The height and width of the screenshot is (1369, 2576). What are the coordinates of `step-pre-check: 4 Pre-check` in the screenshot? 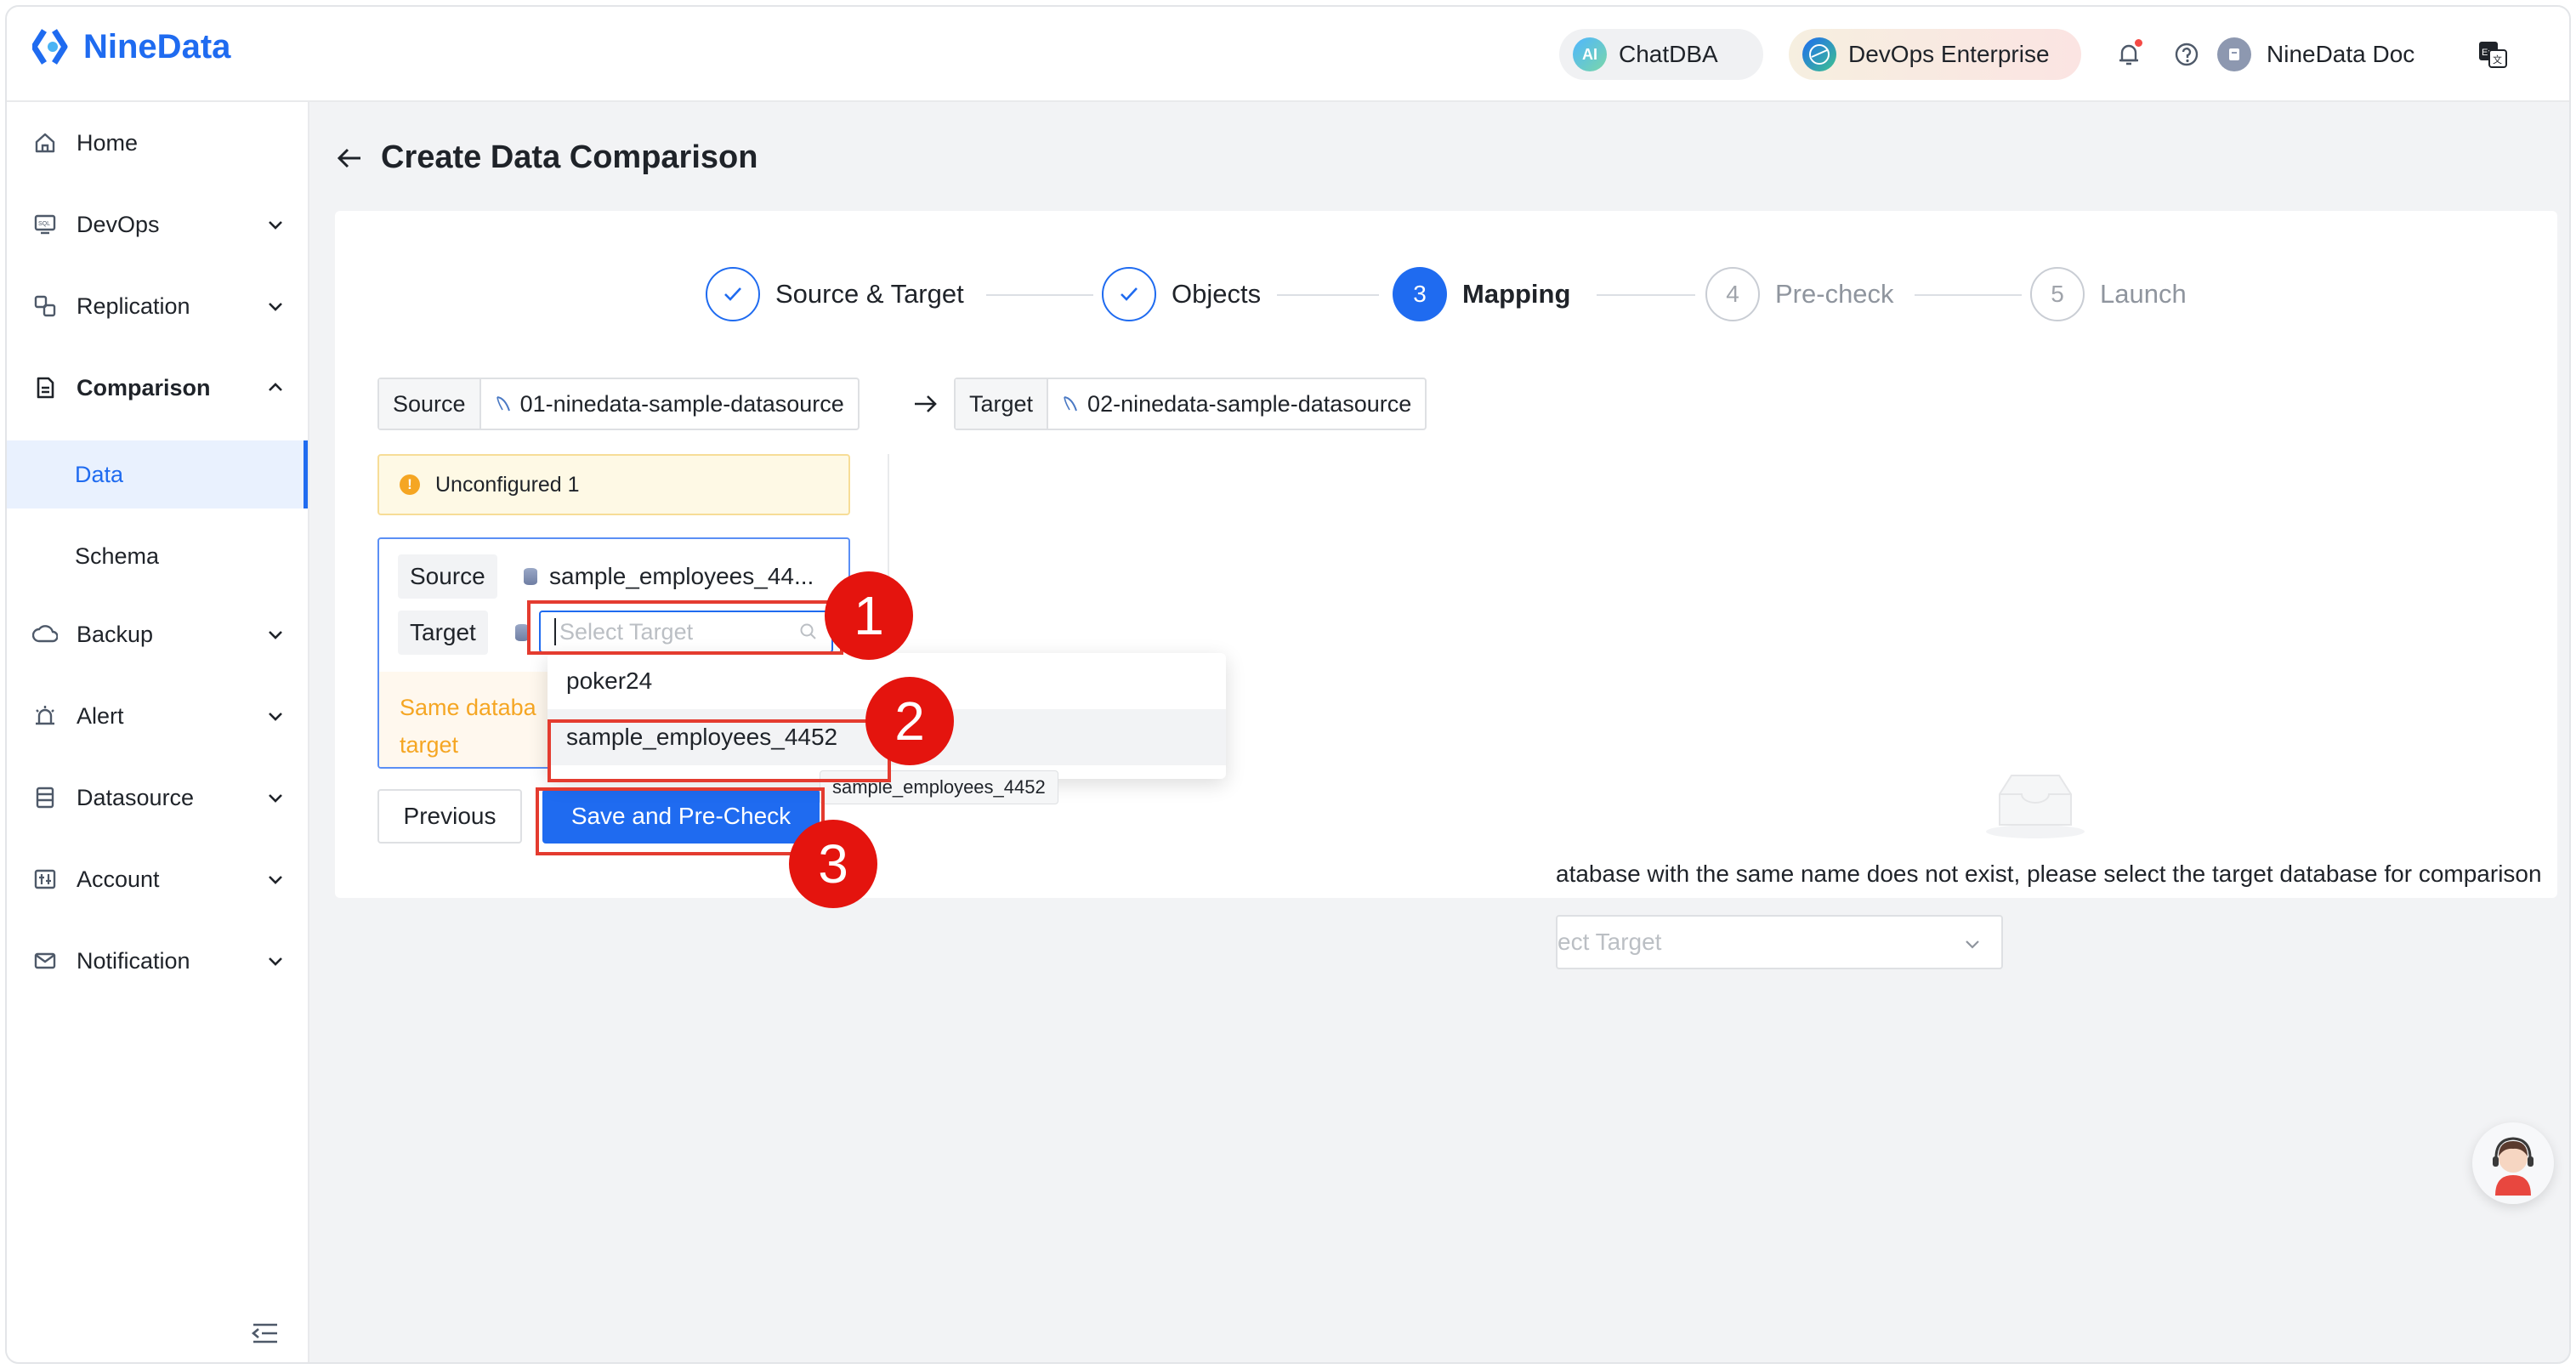 It's located at (1800, 294).